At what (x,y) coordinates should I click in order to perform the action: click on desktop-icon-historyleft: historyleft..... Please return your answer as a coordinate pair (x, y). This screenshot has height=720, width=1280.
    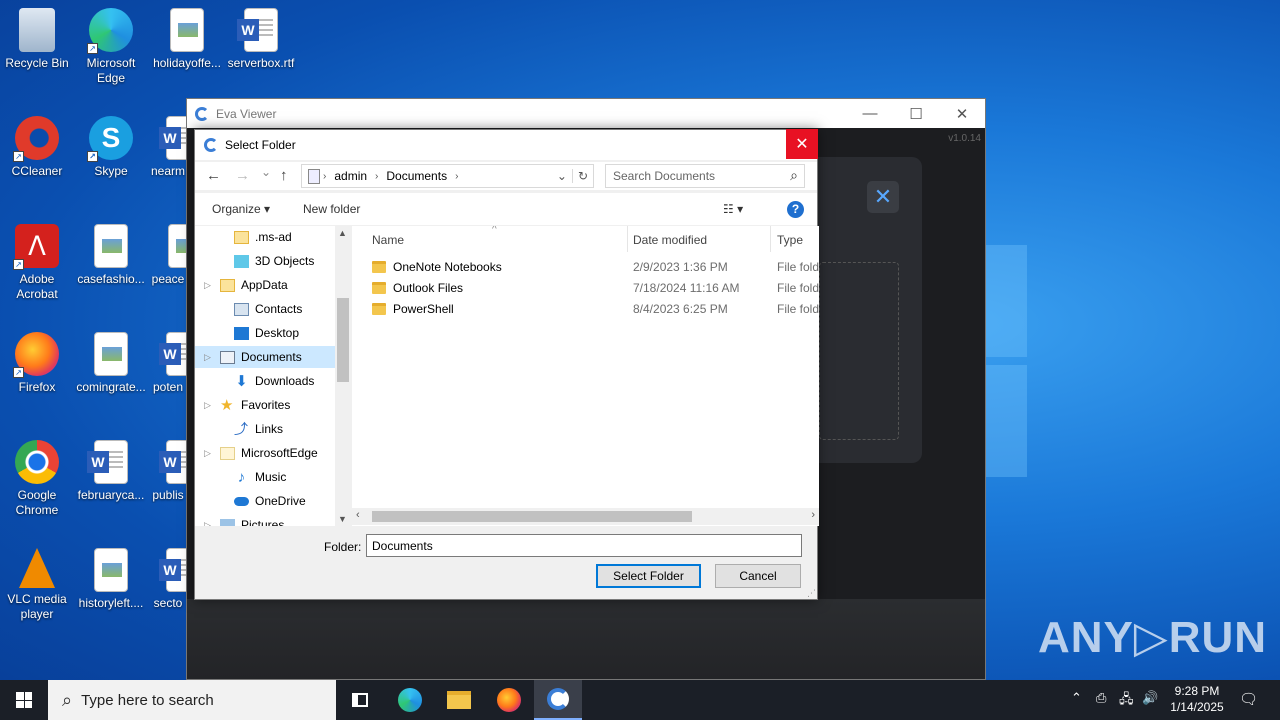
    Looking at the image, I should click on (111, 579).